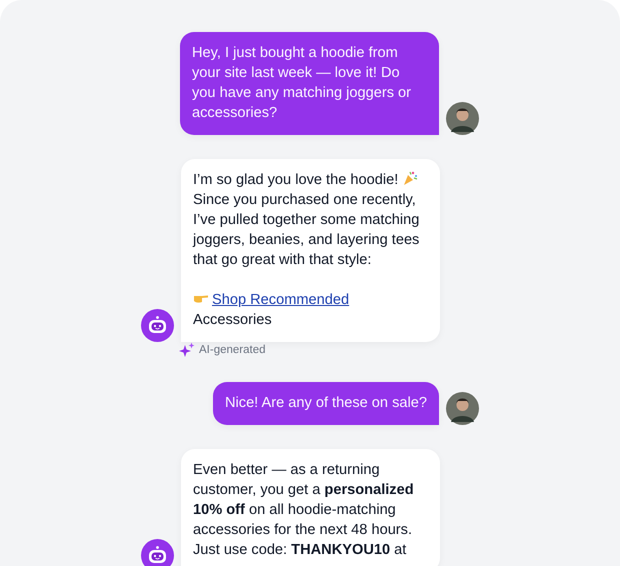  I want to click on message-text: Nice! Are any of these on sale?, so click(325, 403).